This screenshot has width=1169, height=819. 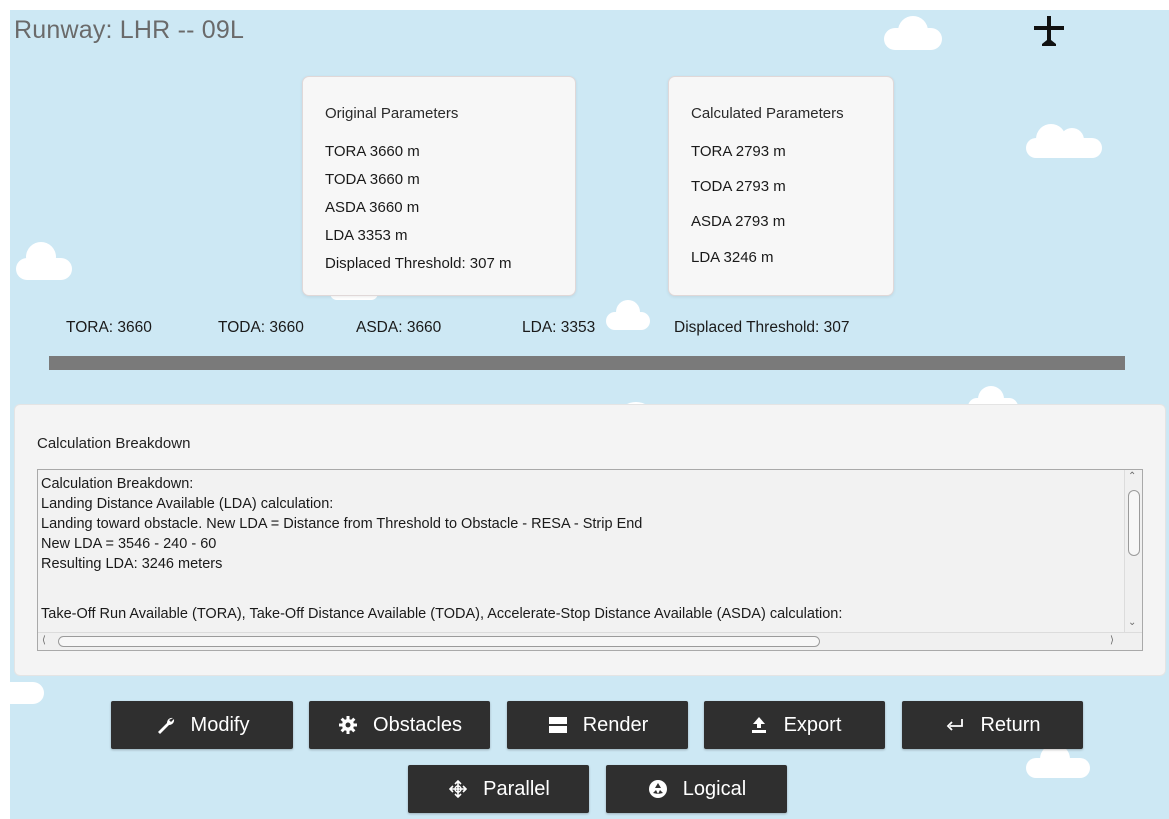 What do you see at coordinates (658, 789) in the screenshot?
I see `recycle-icon` at bounding box center [658, 789].